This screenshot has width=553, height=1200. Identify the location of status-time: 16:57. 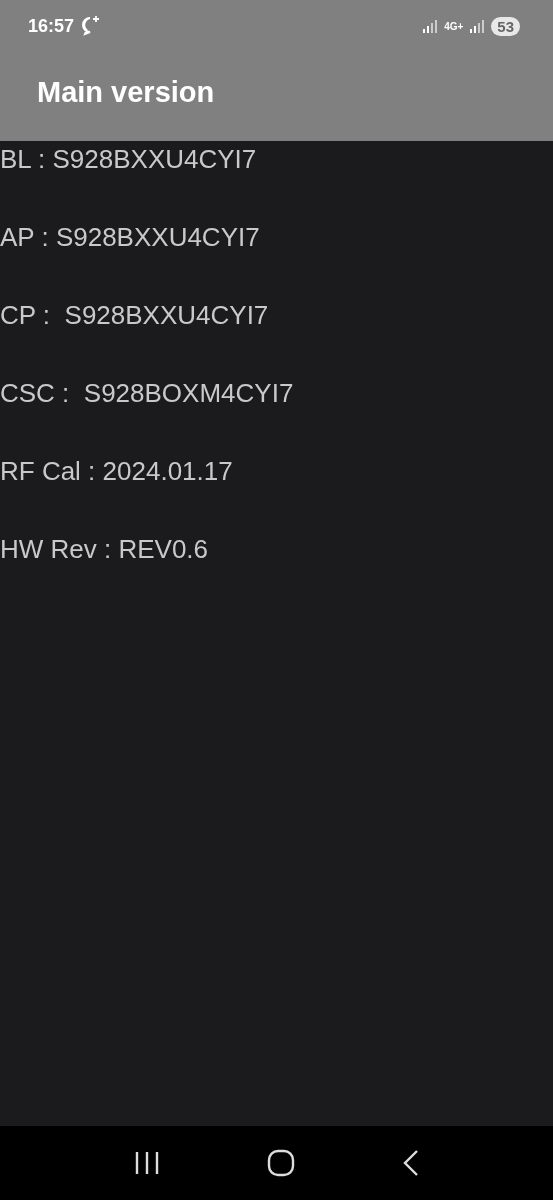
(51, 26).